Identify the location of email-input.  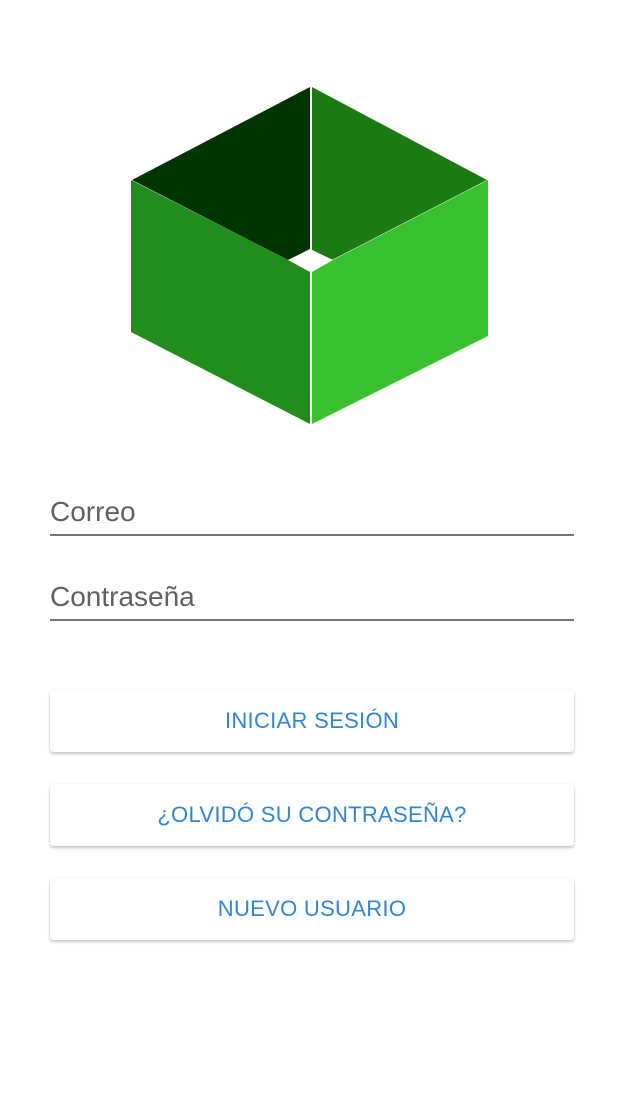
(312, 512).